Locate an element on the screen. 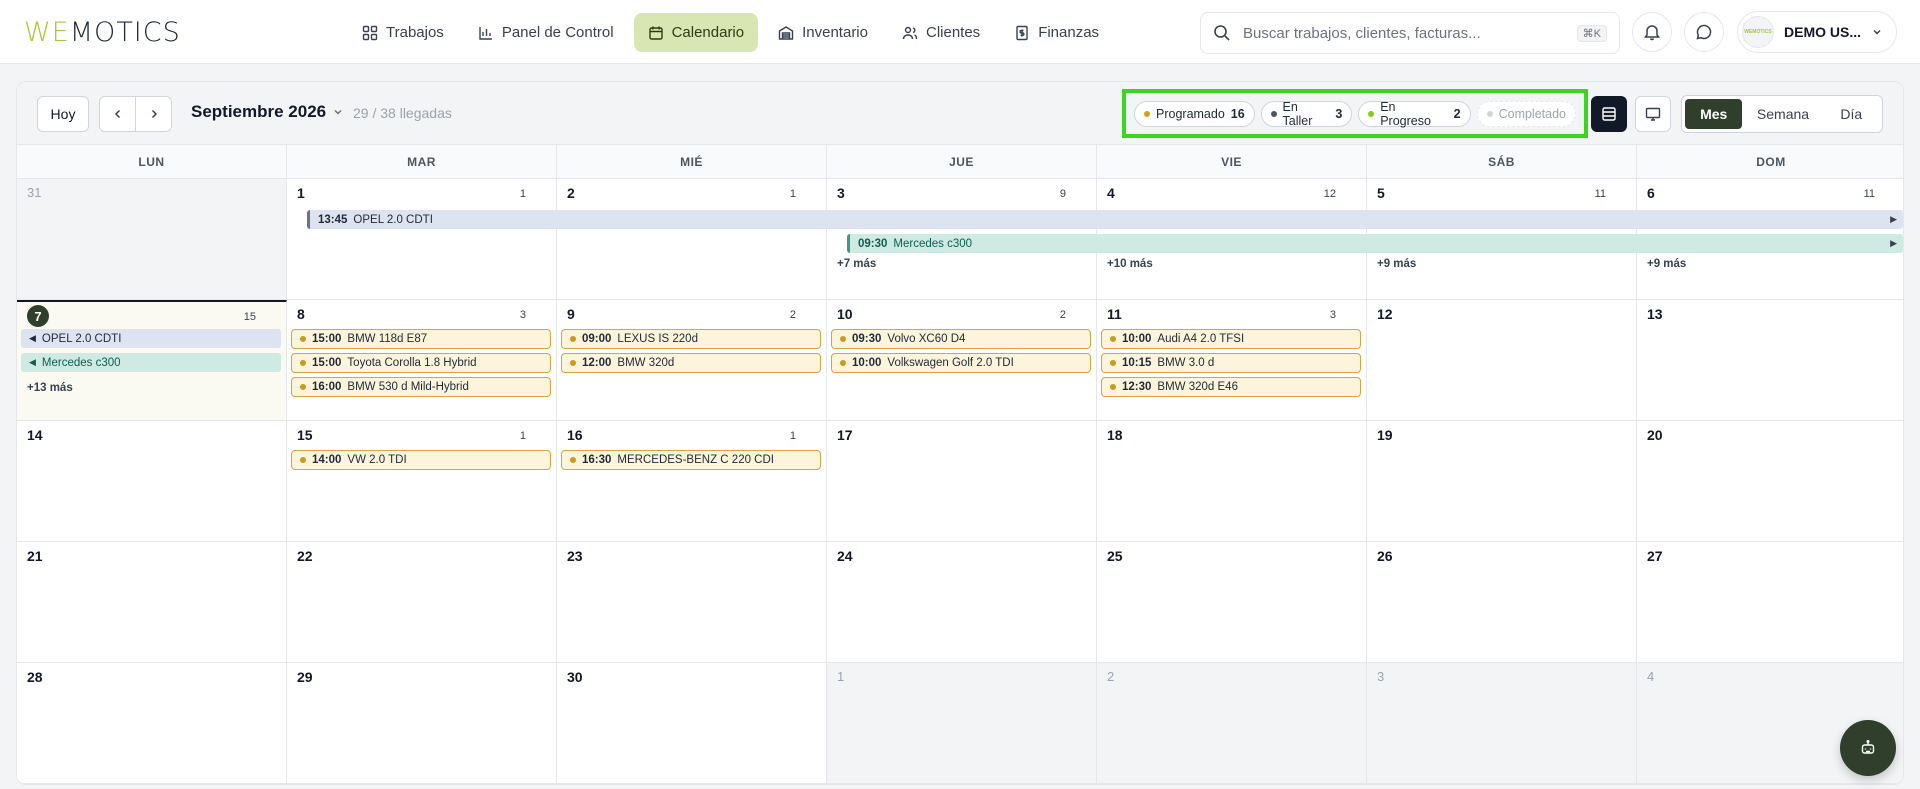 The height and width of the screenshot is (789, 1920). multi-day-event: ◀ OPEL 2.0 CDTI is located at coordinates (151, 338).